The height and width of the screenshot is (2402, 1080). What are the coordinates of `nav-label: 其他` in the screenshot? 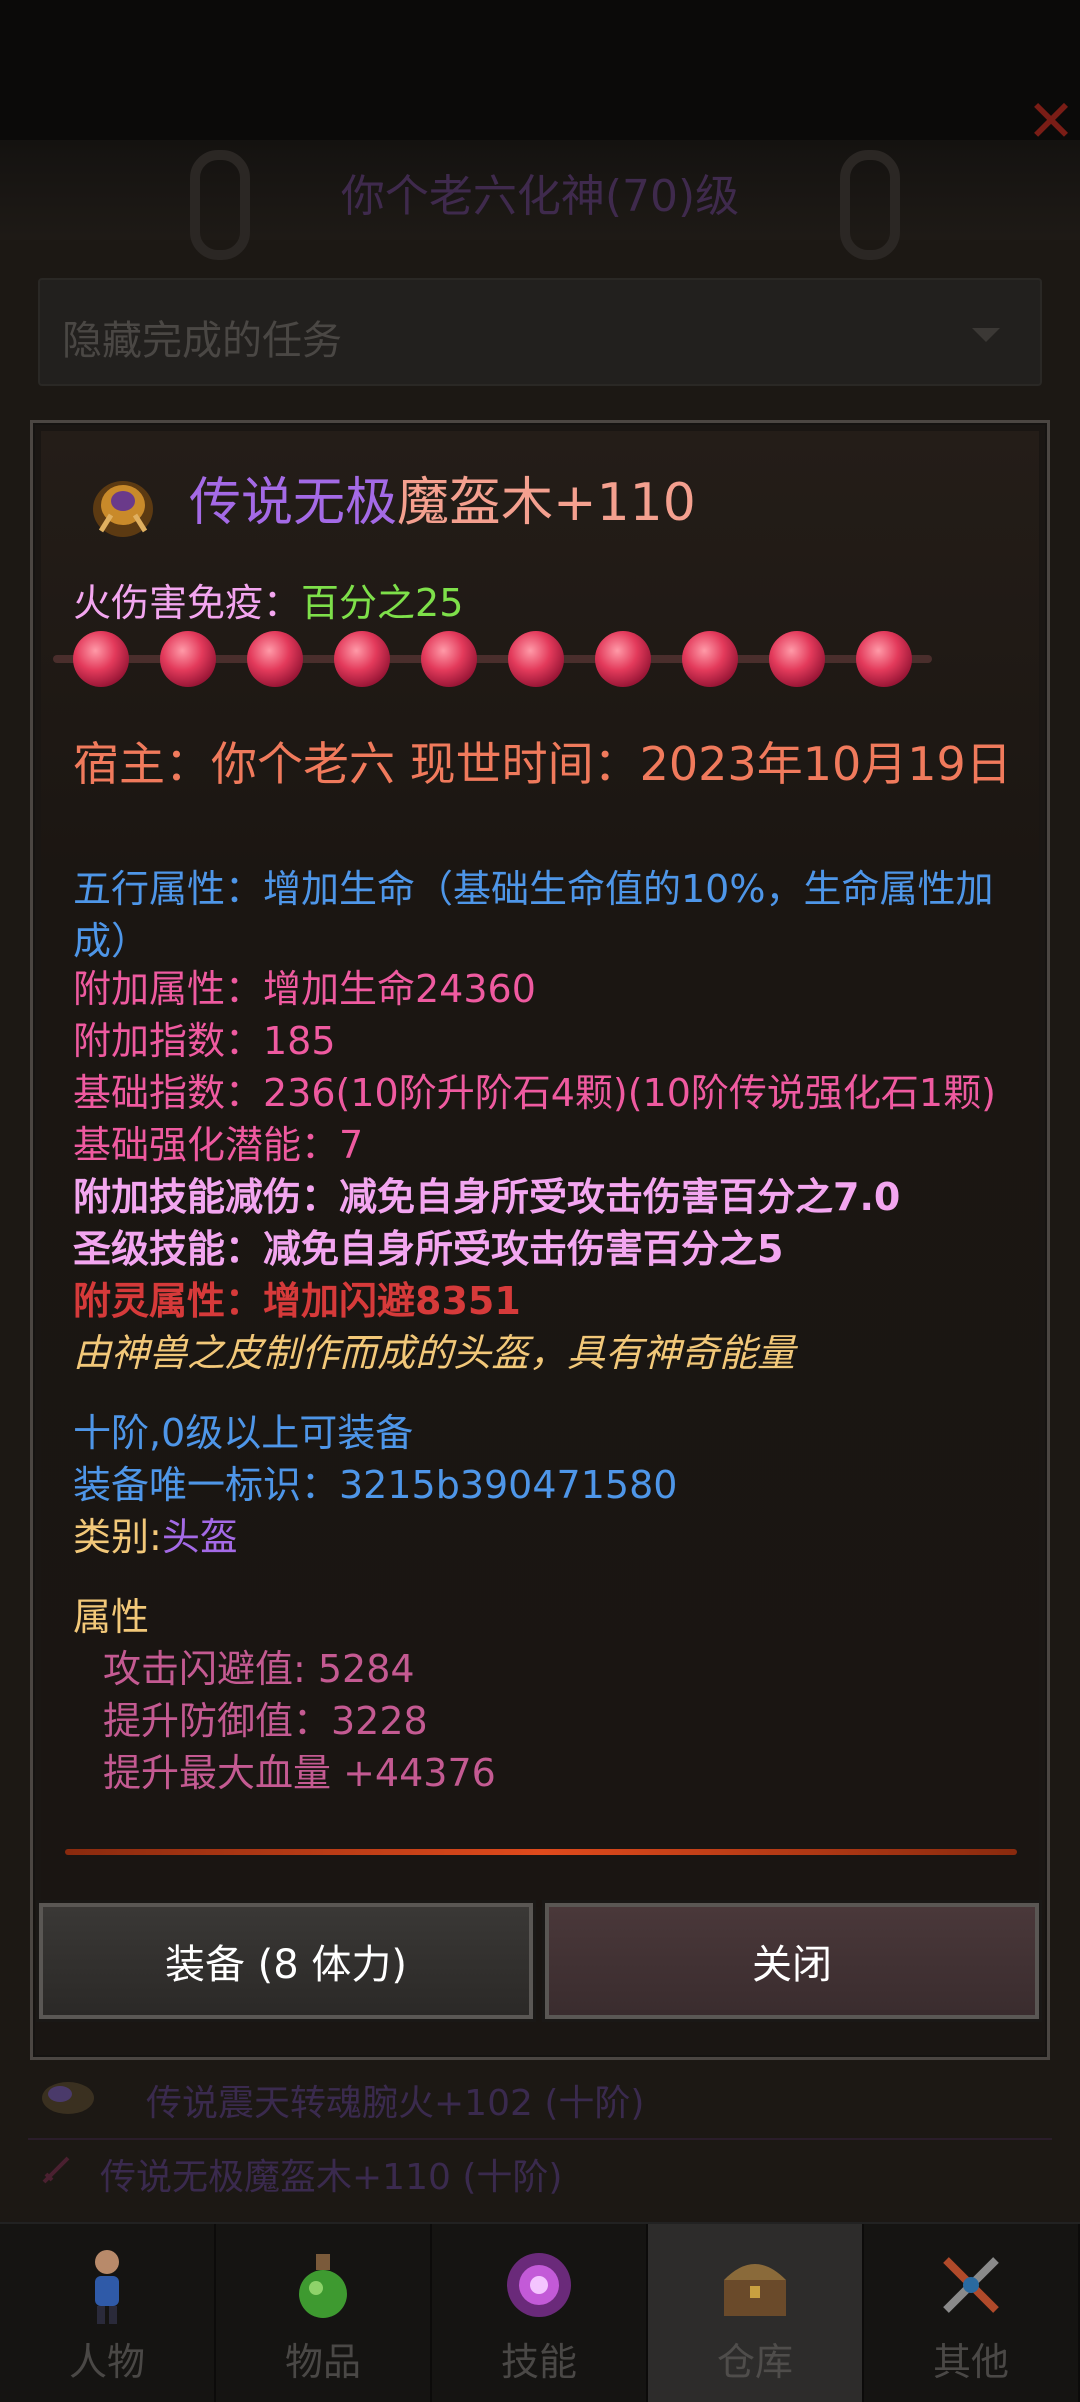 It's located at (970, 2362).